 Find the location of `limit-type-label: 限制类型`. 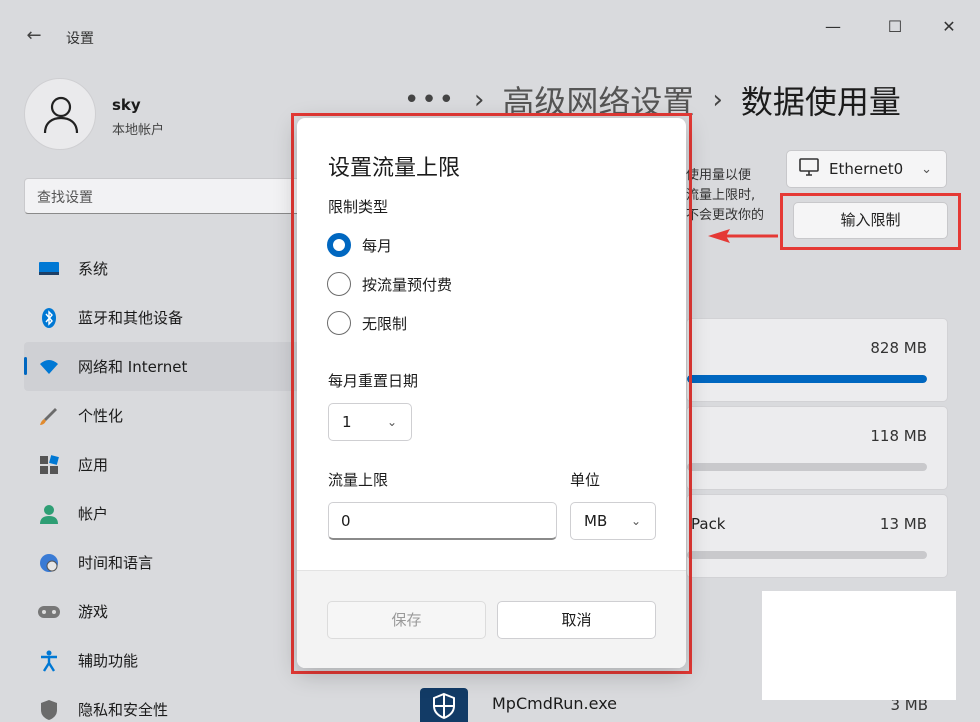

limit-type-label: 限制类型 is located at coordinates (358, 207).